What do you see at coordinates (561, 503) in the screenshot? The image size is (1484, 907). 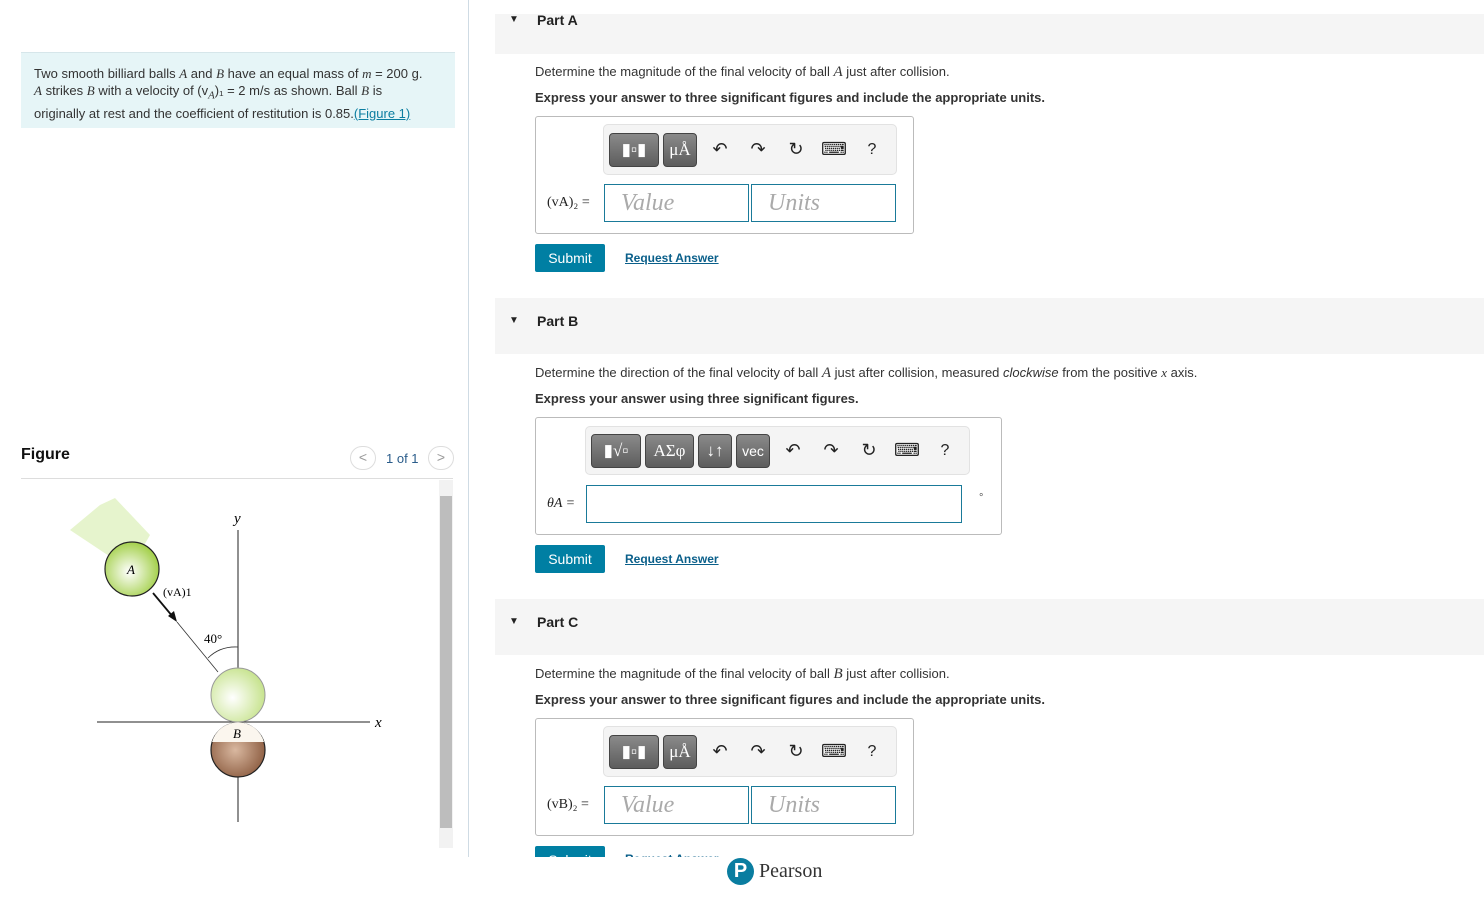 I see `variable-label: θA =` at bounding box center [561, 503].